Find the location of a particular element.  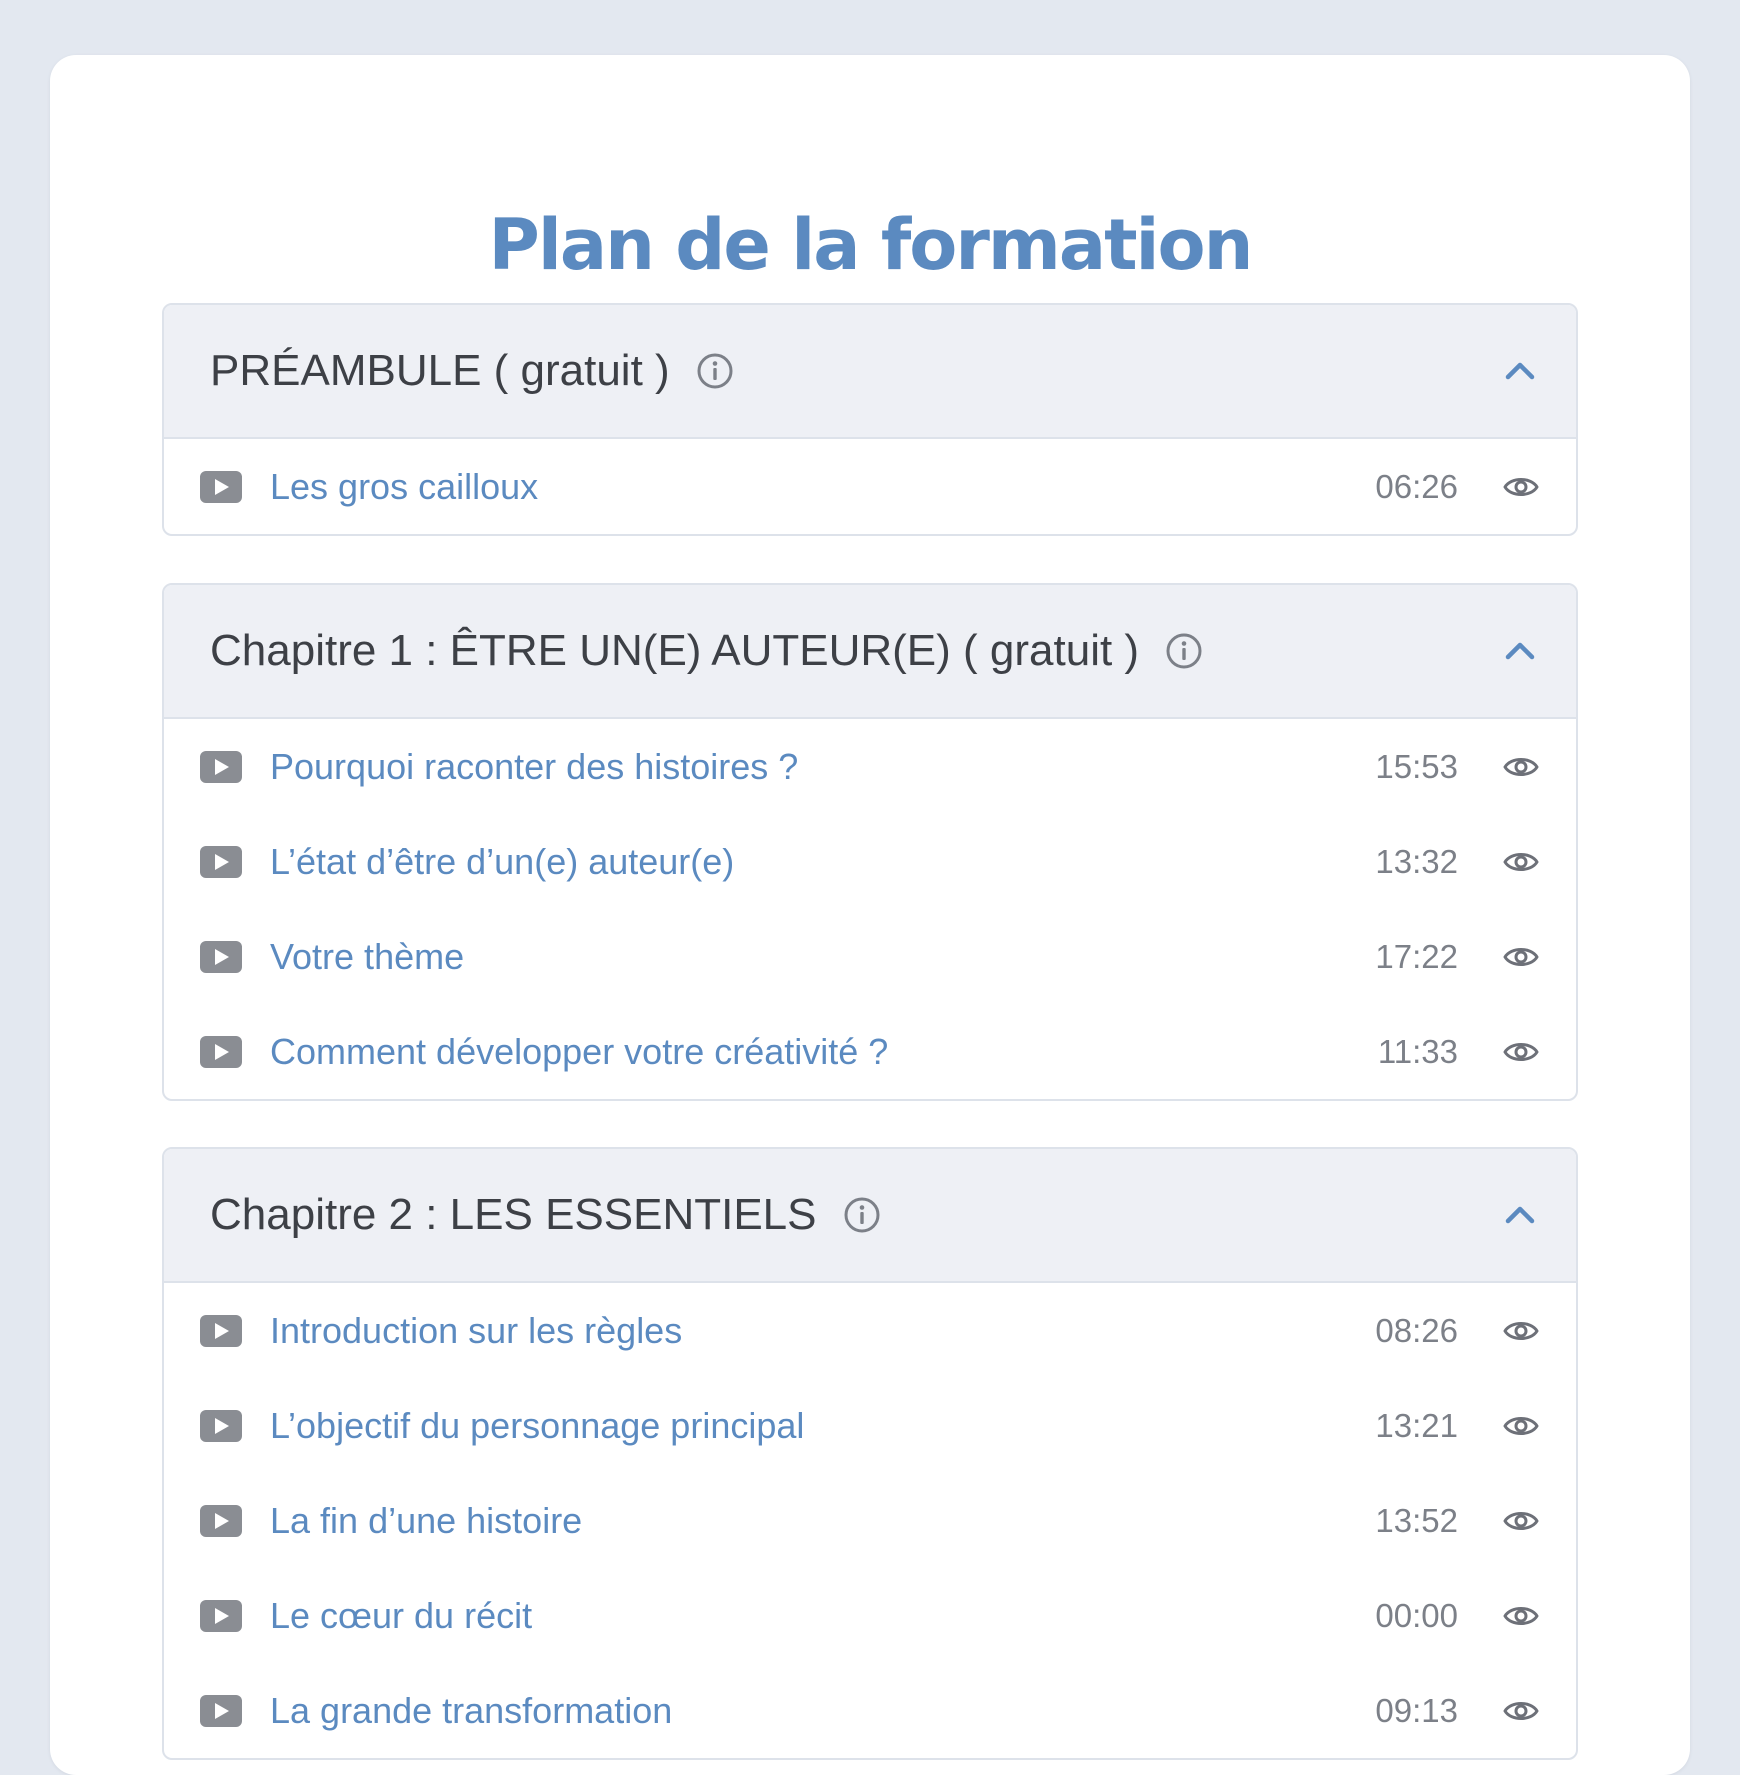

lesson-title: Introduction sur les règles is located at coordinates (476, 1331).